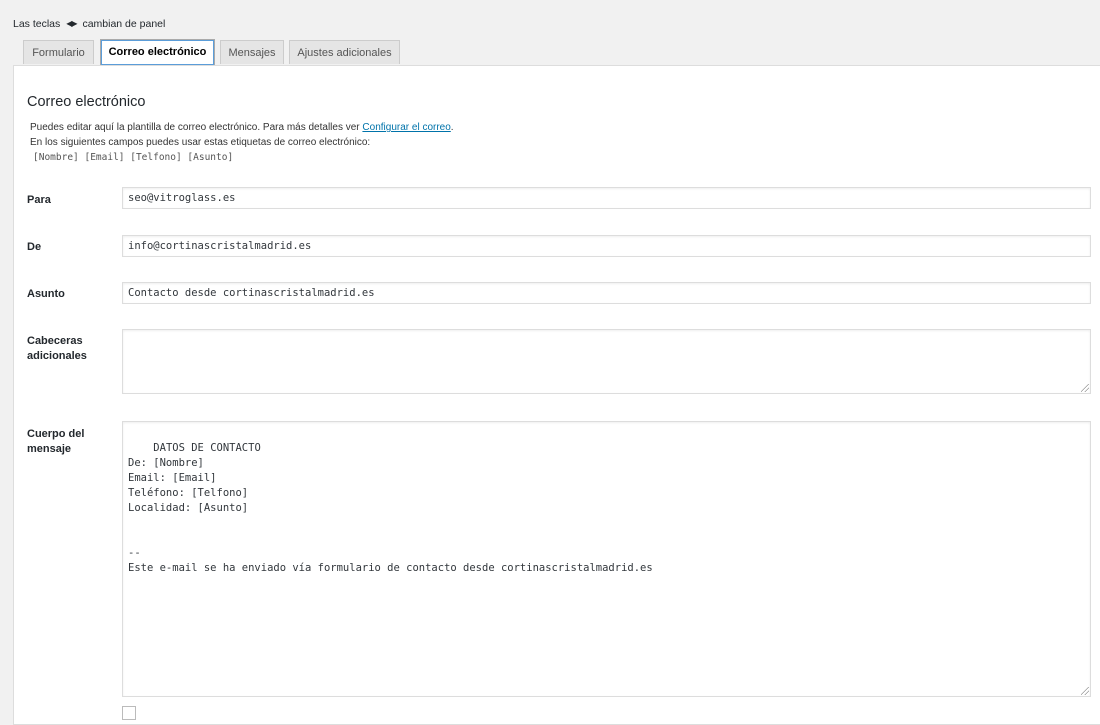 The image size is (1100, 725). I want to click on tab-formulario: Formulario, so click(58, 52).